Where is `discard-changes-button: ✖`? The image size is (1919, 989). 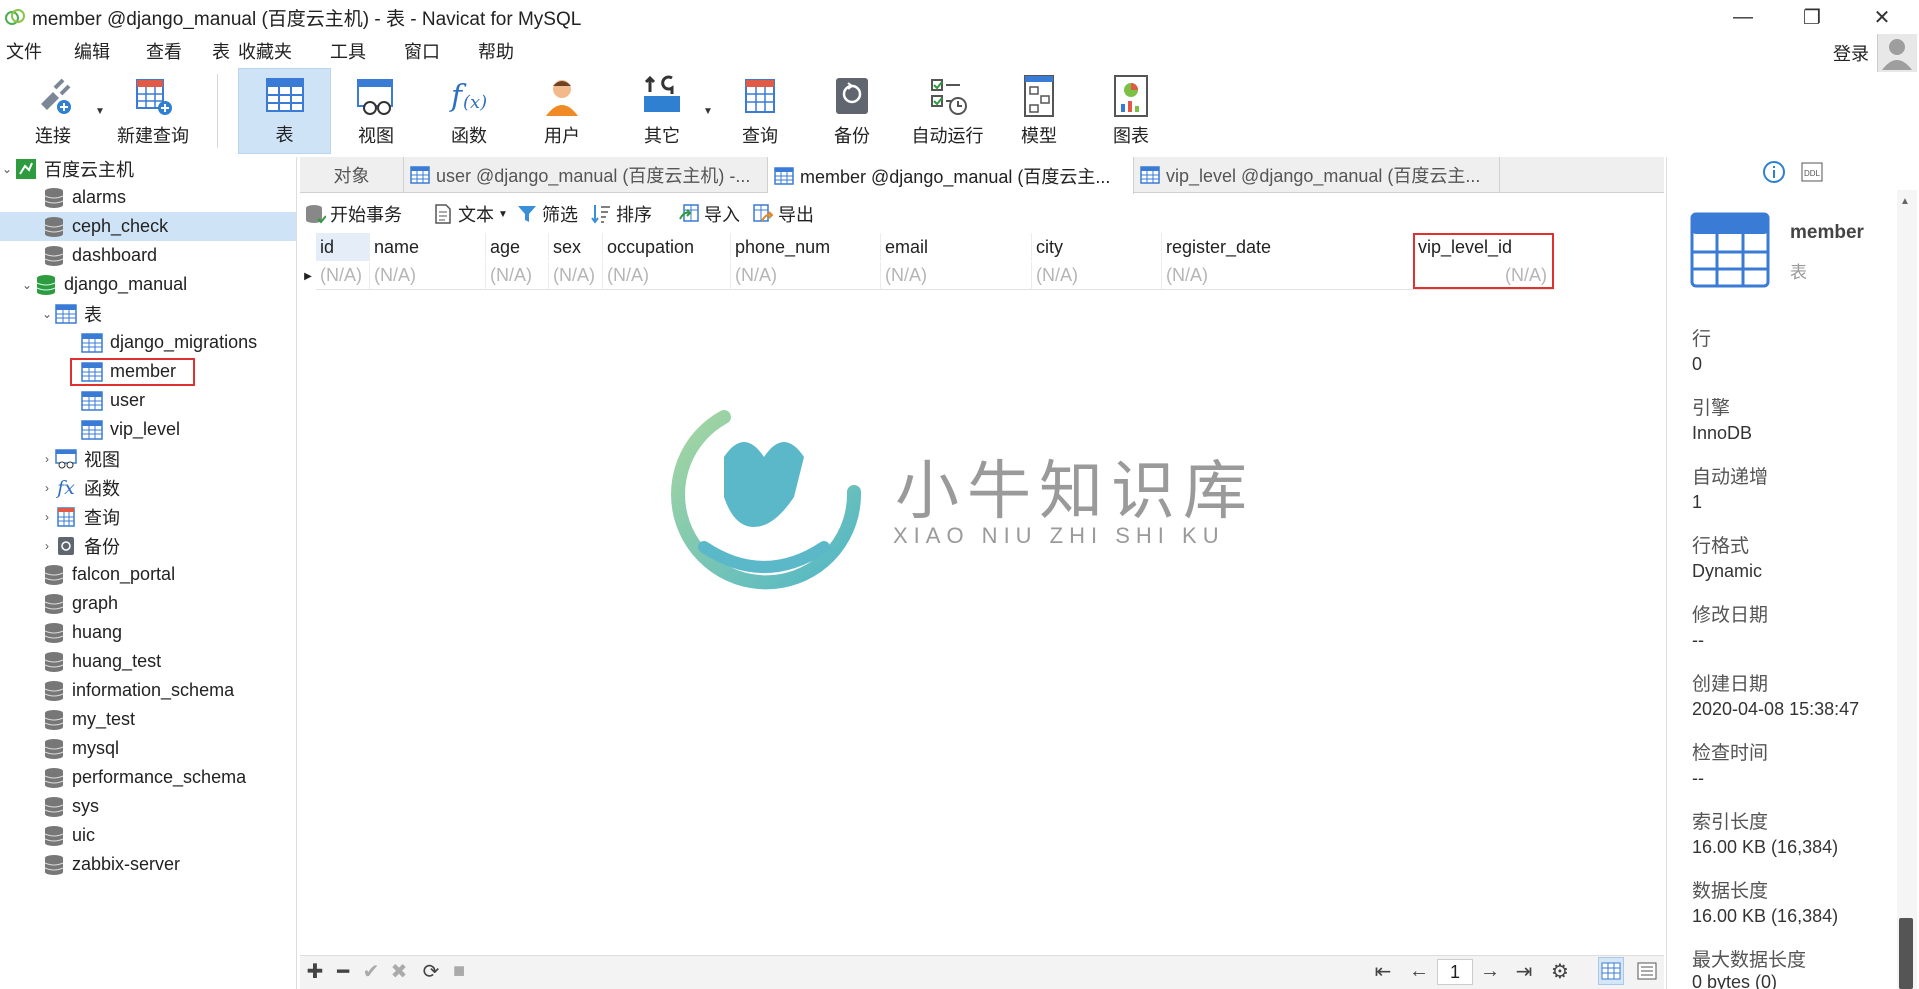
discard-changes-button: ✖ is located at coordinates (399, 971).